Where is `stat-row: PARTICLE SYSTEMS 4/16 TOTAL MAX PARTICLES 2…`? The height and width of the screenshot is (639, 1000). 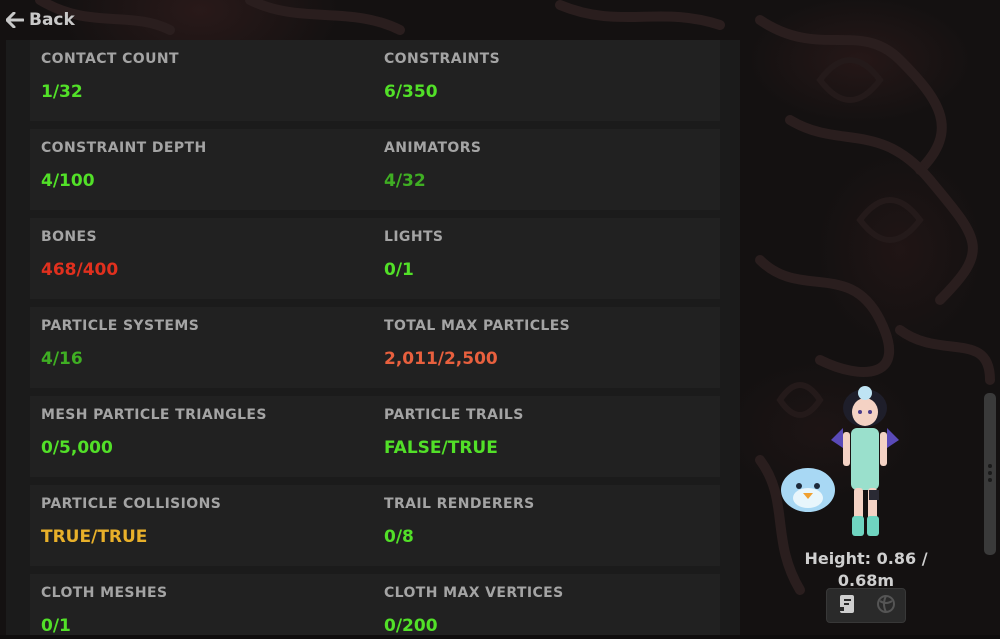
stat-row: PARTICLE SYSTEMS 4/16 TOTAL MAX PARTICLES 2… is located at coordinates (375, 347).